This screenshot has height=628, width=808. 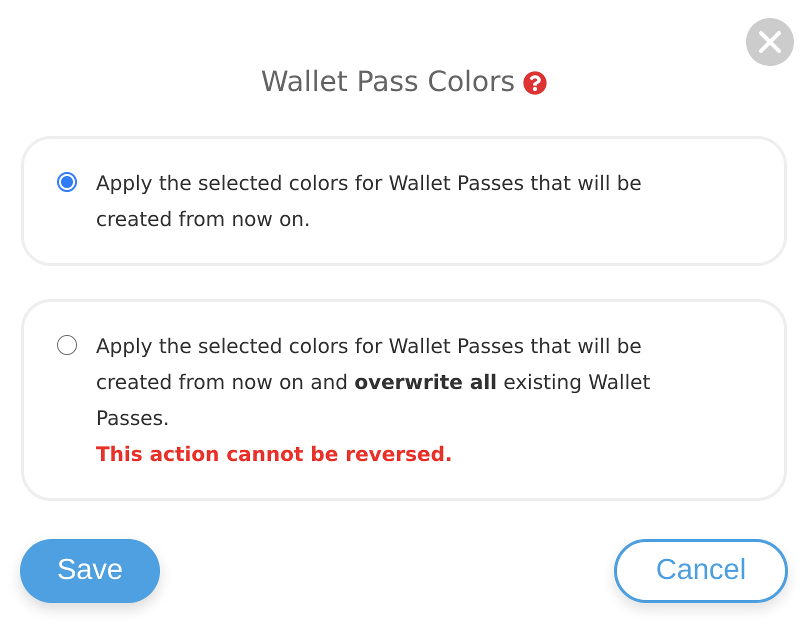 I want to click on help-icon, so click(x=535, y=83).